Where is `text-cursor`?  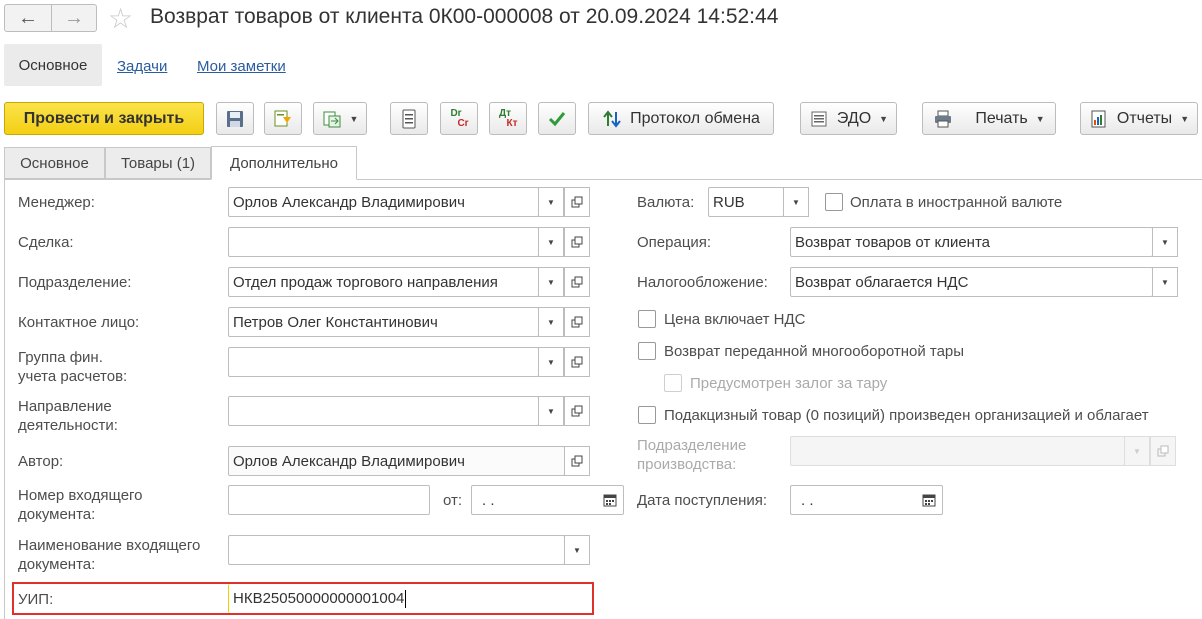 text-cursor is located at coordinates (406, 598).